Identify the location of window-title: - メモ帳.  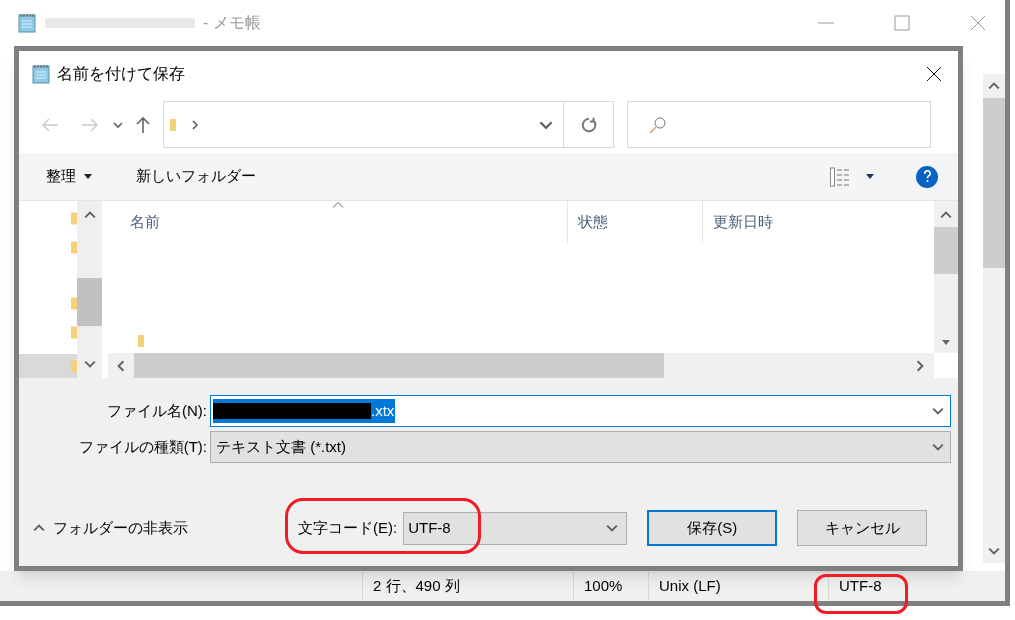
(232, 23).